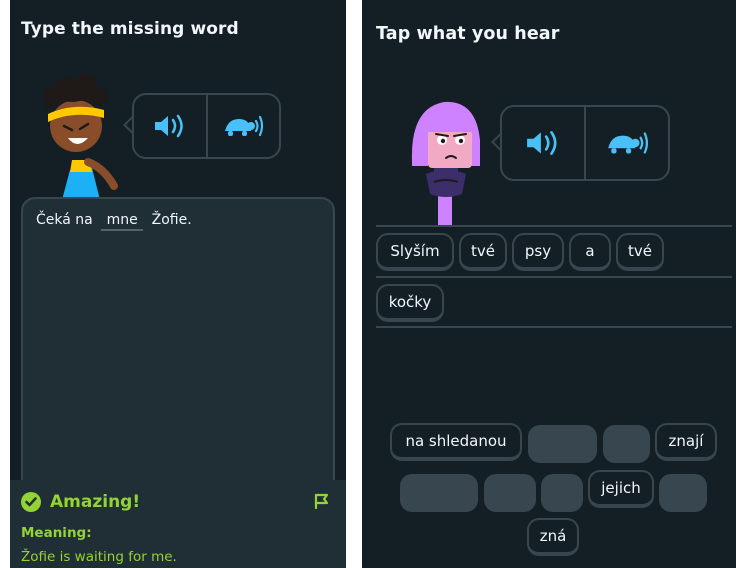 The width and height of the screenshot is (736, 568). Describe the element at coordinates (130, 29) in the screenshot. I see `challenge-title: Type the missing word` at that location.